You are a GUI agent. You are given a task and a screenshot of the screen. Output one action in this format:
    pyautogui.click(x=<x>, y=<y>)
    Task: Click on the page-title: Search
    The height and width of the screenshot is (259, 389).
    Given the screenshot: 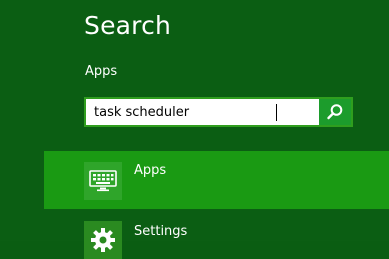 What is the action you would take?
    pyautogui.click(x=128, y=25)
    